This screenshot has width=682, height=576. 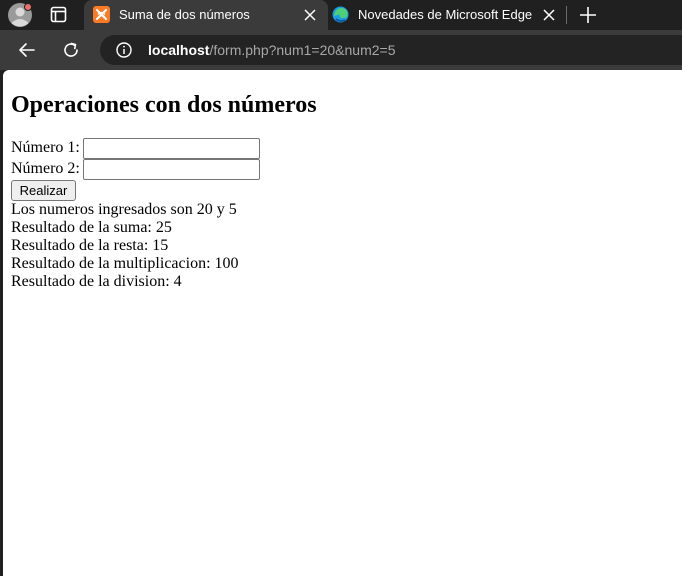 I want to click on tab-edge-news: Novedades de Microsoft Edge, so click(x=446, y=15).